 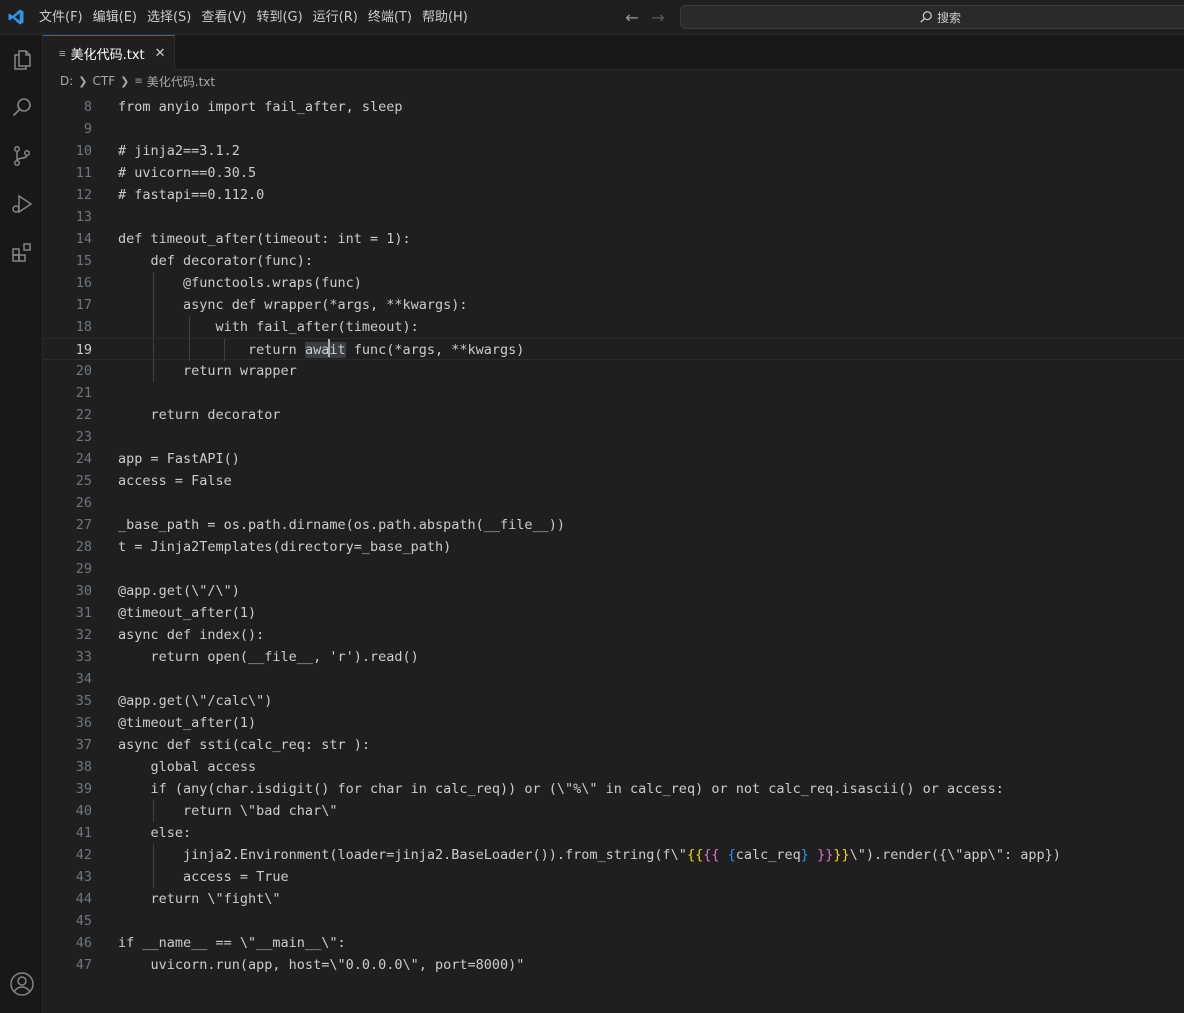 I want to click on tab-meihua-code: ≡ 美化代码.txt ✕, so click(x=109, y=52).